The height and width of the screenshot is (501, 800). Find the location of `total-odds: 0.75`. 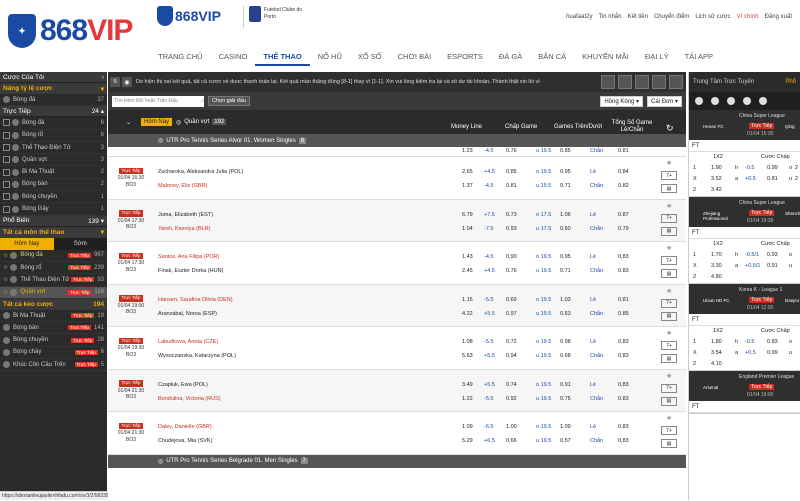

total-odds: 0.75 is located at coordinates (565, 399).